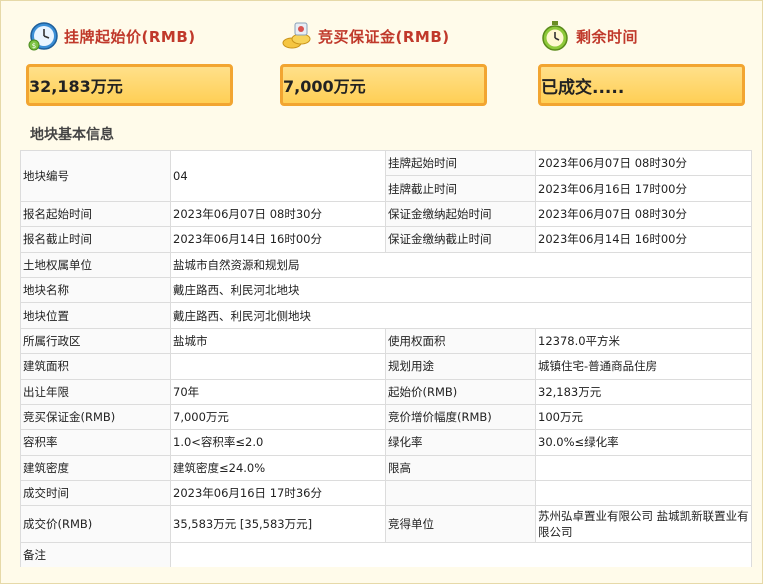  I want to click on alarm-clock-icon: $, so click(43, 36).